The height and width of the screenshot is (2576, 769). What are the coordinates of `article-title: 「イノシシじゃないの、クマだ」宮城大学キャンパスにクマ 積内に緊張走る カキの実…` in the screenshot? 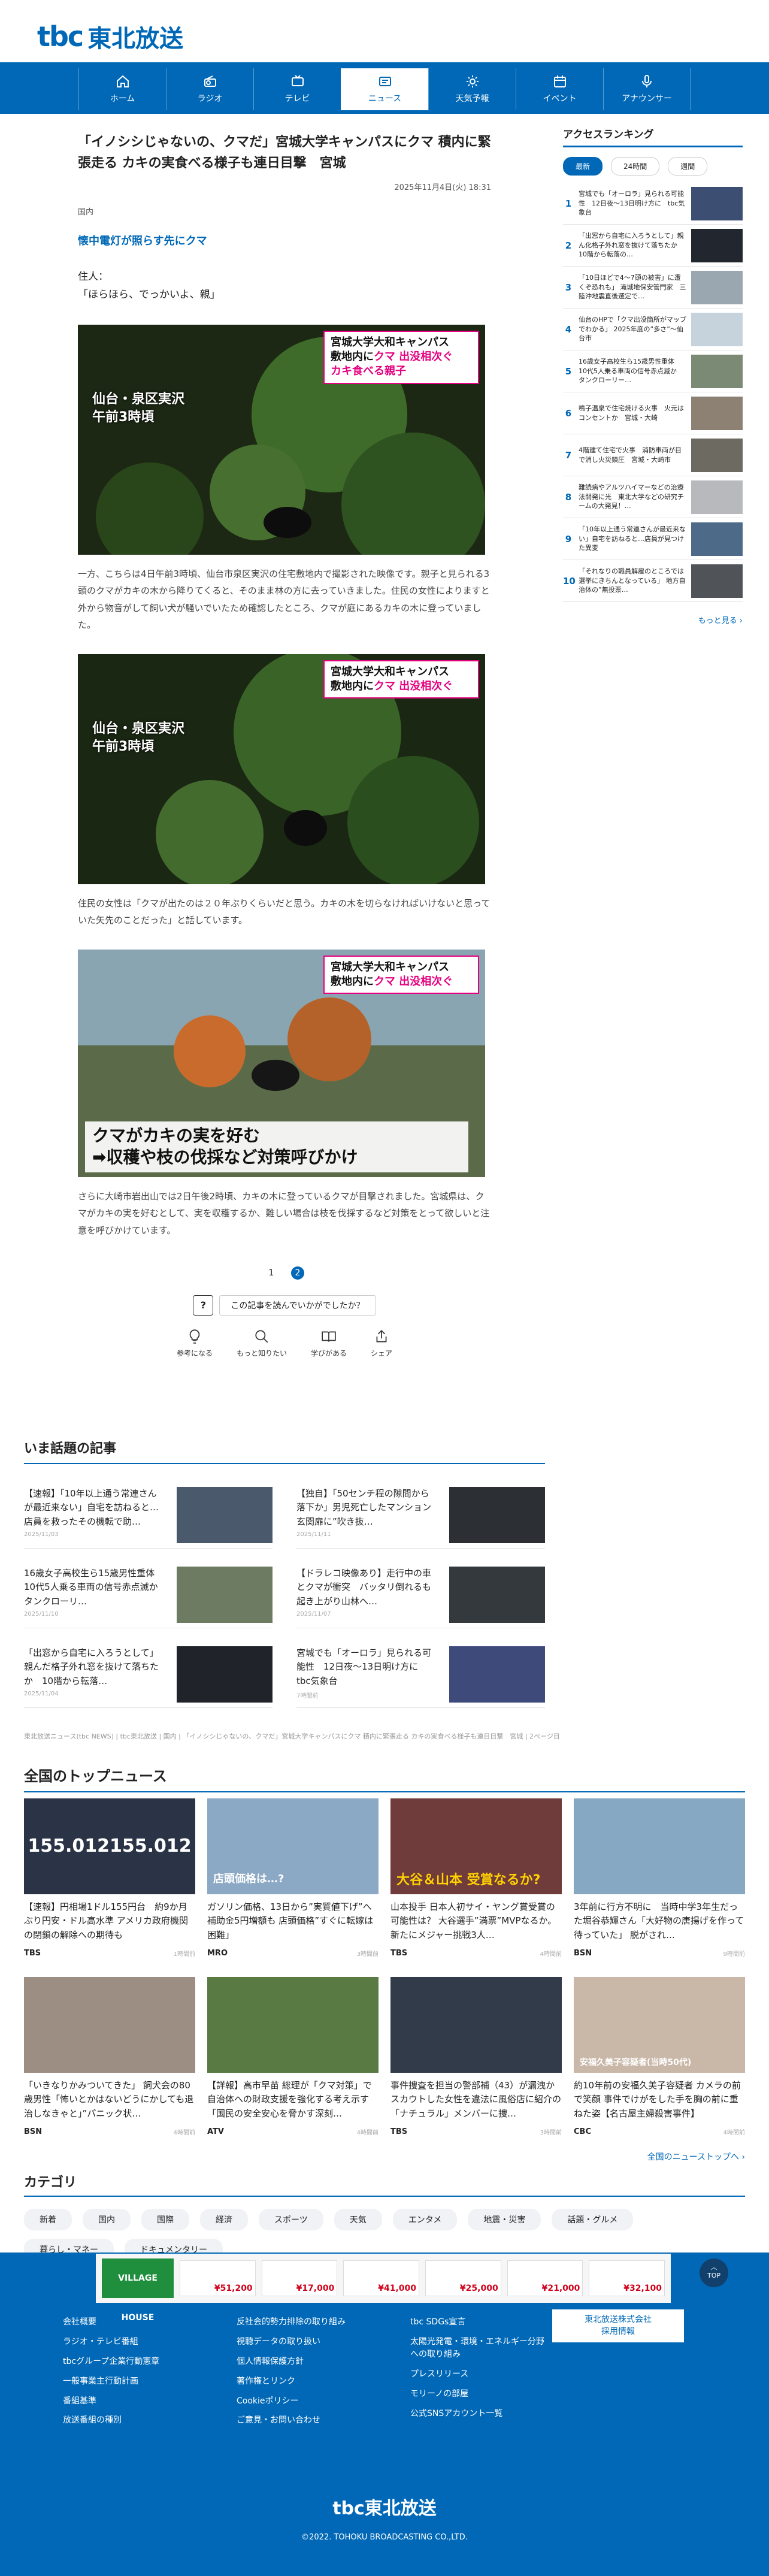 It's located at (285, 153).